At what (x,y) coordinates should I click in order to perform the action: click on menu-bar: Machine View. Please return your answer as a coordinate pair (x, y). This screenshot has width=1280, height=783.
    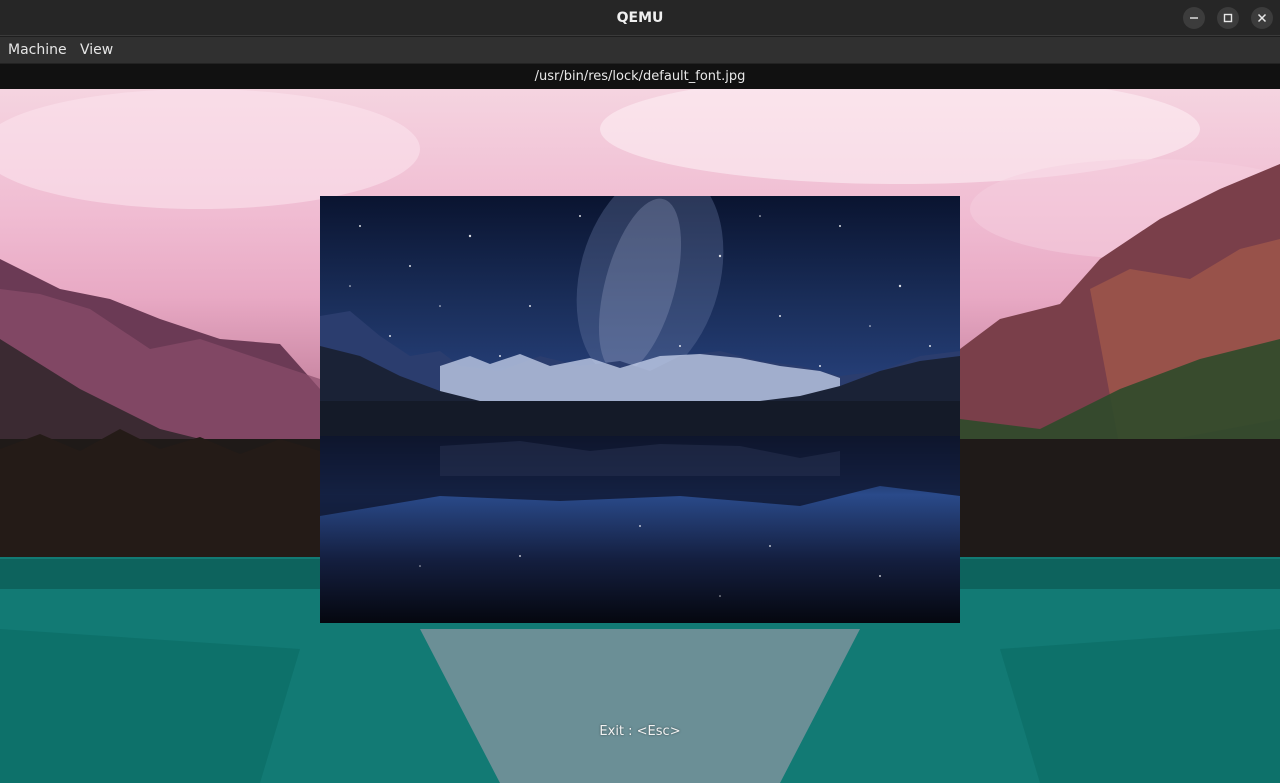
    Looking at the image, I should click on (640, 50).